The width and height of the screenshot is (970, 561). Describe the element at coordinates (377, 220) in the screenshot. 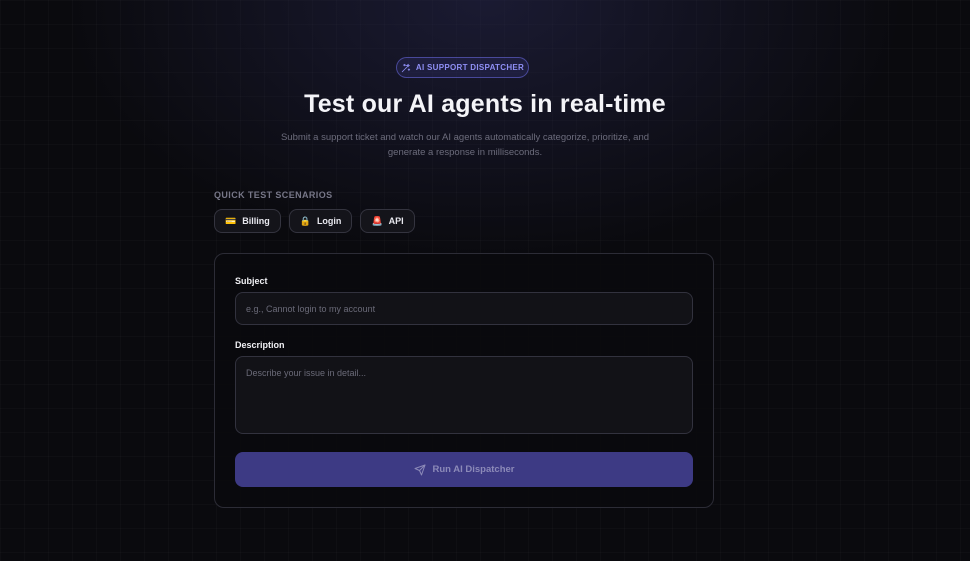

I see `siren-icon: 🚨` at that location.